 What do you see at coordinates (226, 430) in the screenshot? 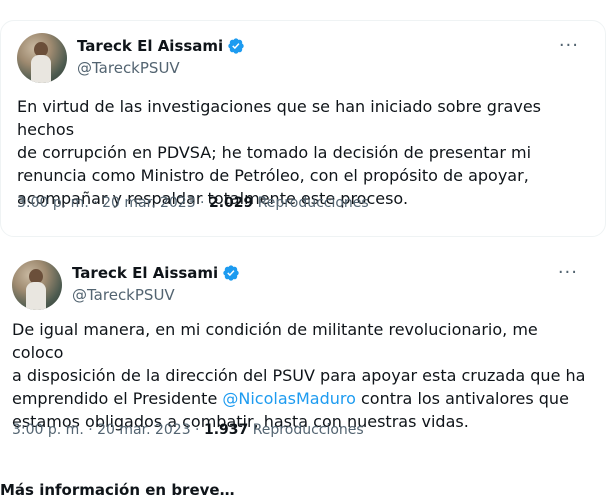
I see `views-count: 1.937` at bounding box center [226, 430].